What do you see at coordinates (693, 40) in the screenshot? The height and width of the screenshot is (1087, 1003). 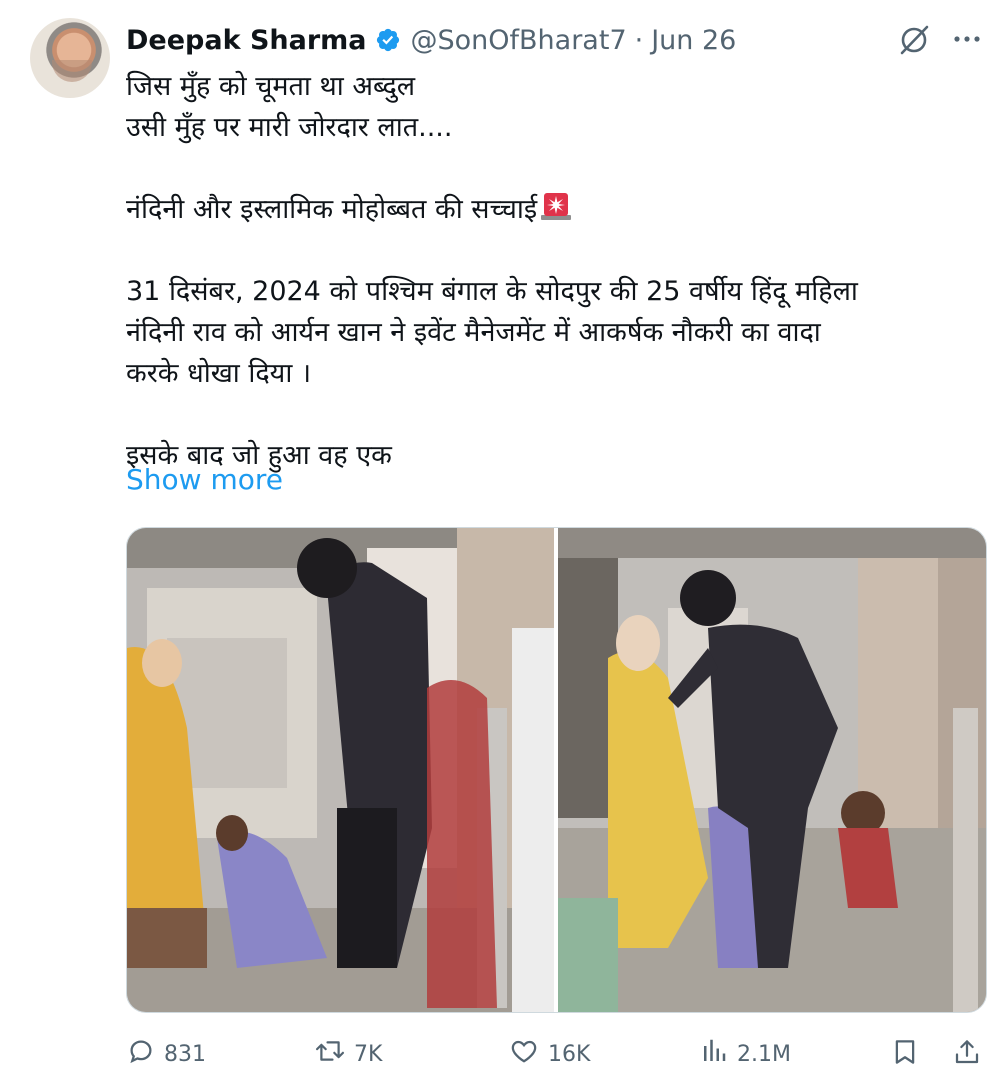 I see `tweet-date: Jun 26` at bounding box center [693, 40].